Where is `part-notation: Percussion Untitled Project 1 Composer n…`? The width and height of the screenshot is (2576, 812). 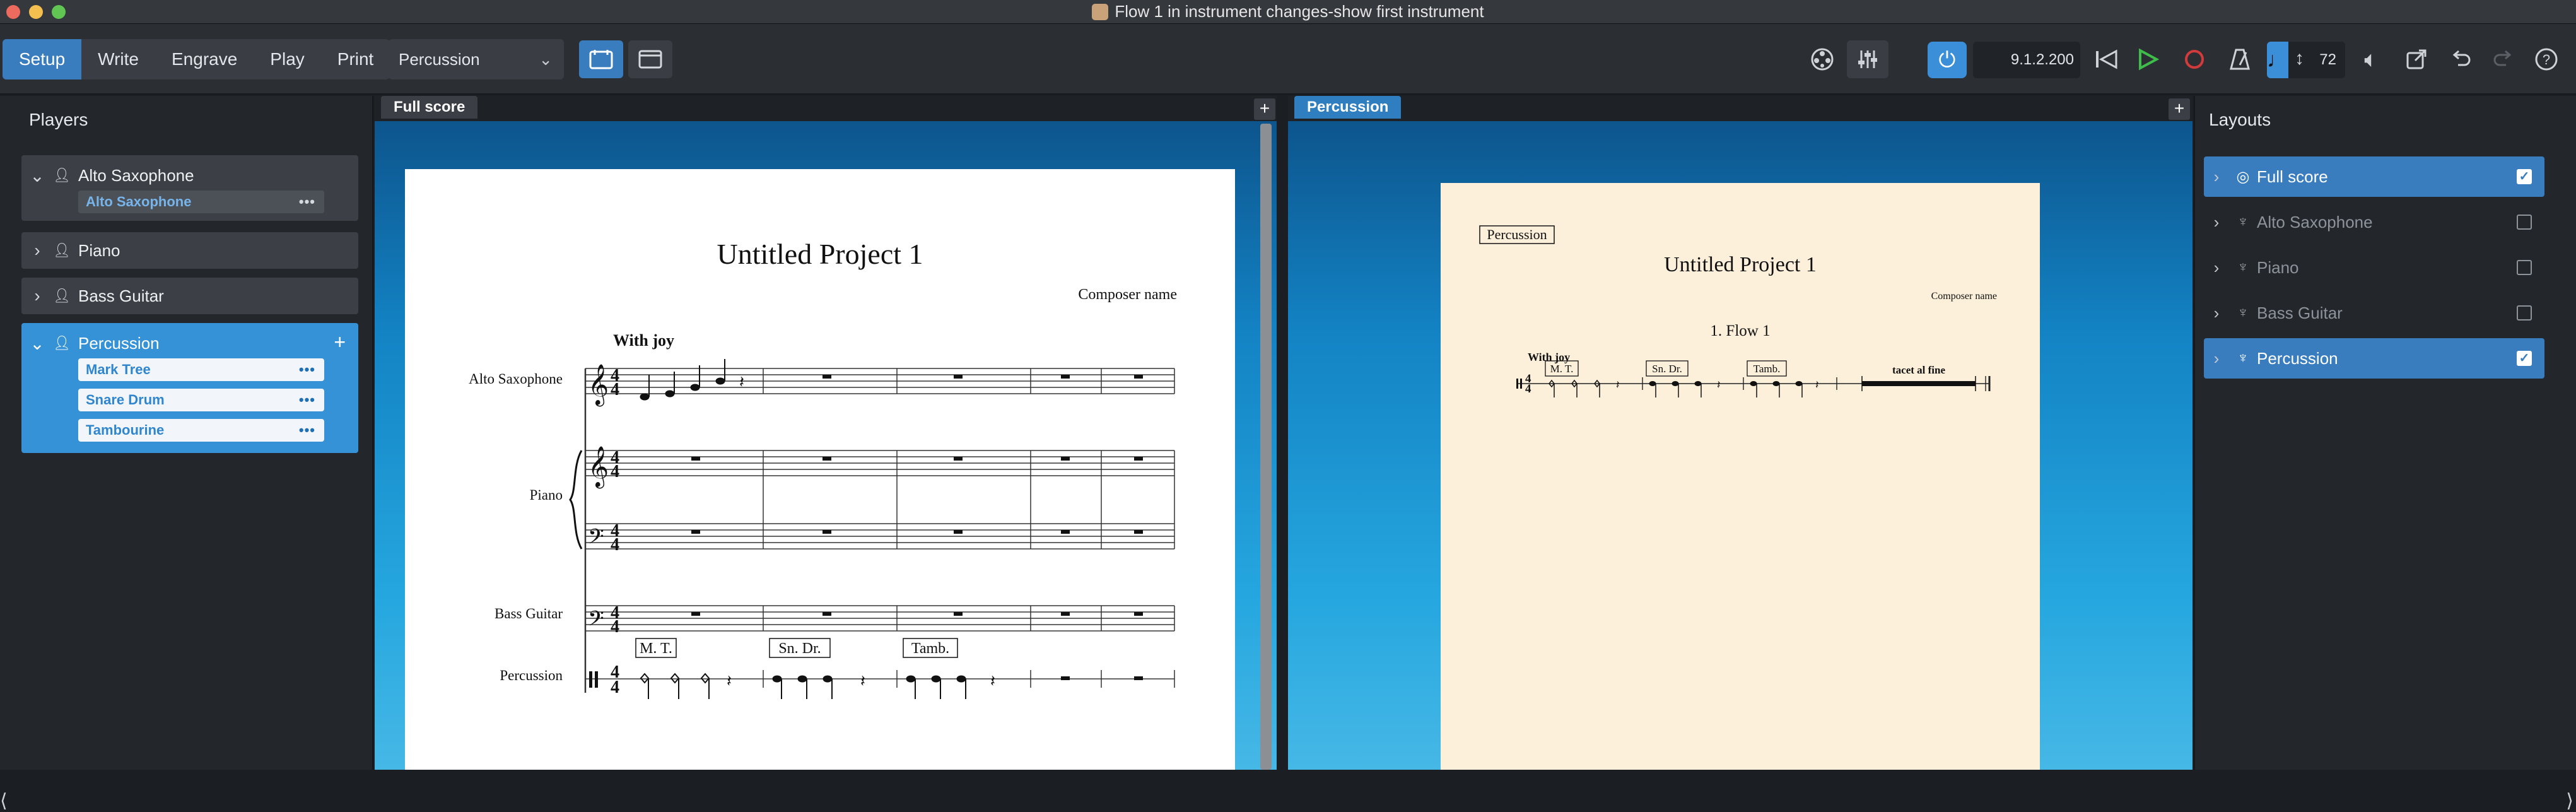 part-notation: Percussion Untitled Project 1 Composer n… is located at coordinates (1738, 311).